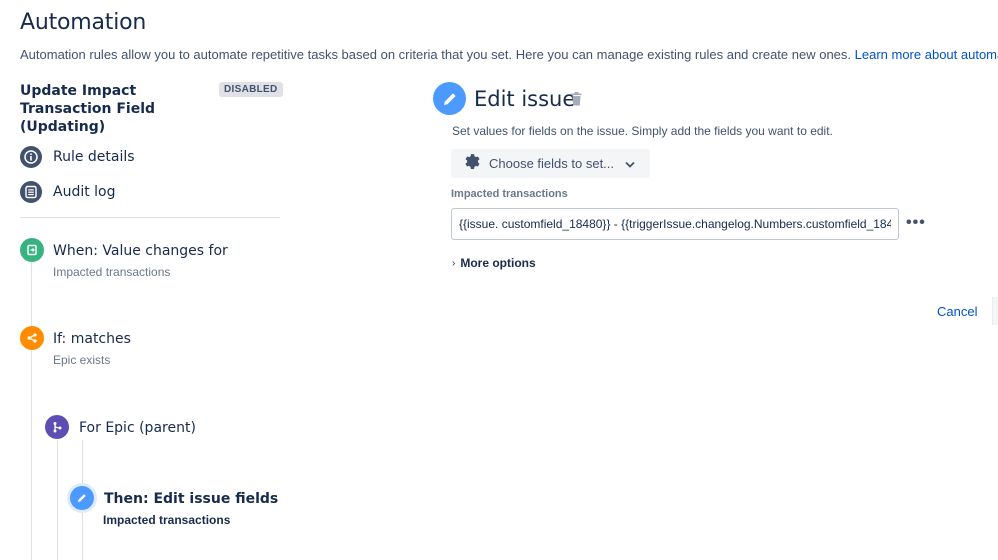 Image resolution: width=998 pixels, height=560 pixels. What do you see at coordinates (94, 157) in the screenshot?
I see `nav-rule-details-label: Rule details` at bounding box center [94, 157].